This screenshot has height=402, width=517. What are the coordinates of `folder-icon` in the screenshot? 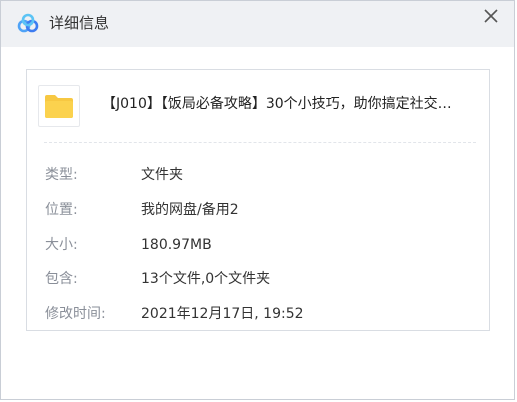 It's located at (59, 106).